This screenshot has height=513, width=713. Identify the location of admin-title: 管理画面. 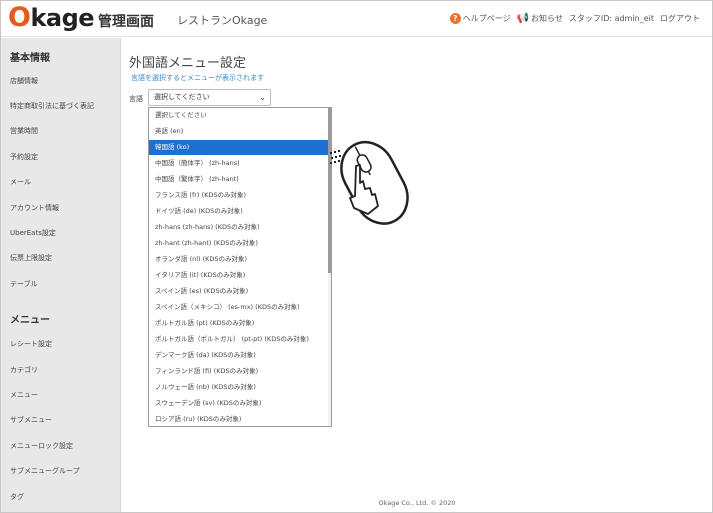
(126, 22).